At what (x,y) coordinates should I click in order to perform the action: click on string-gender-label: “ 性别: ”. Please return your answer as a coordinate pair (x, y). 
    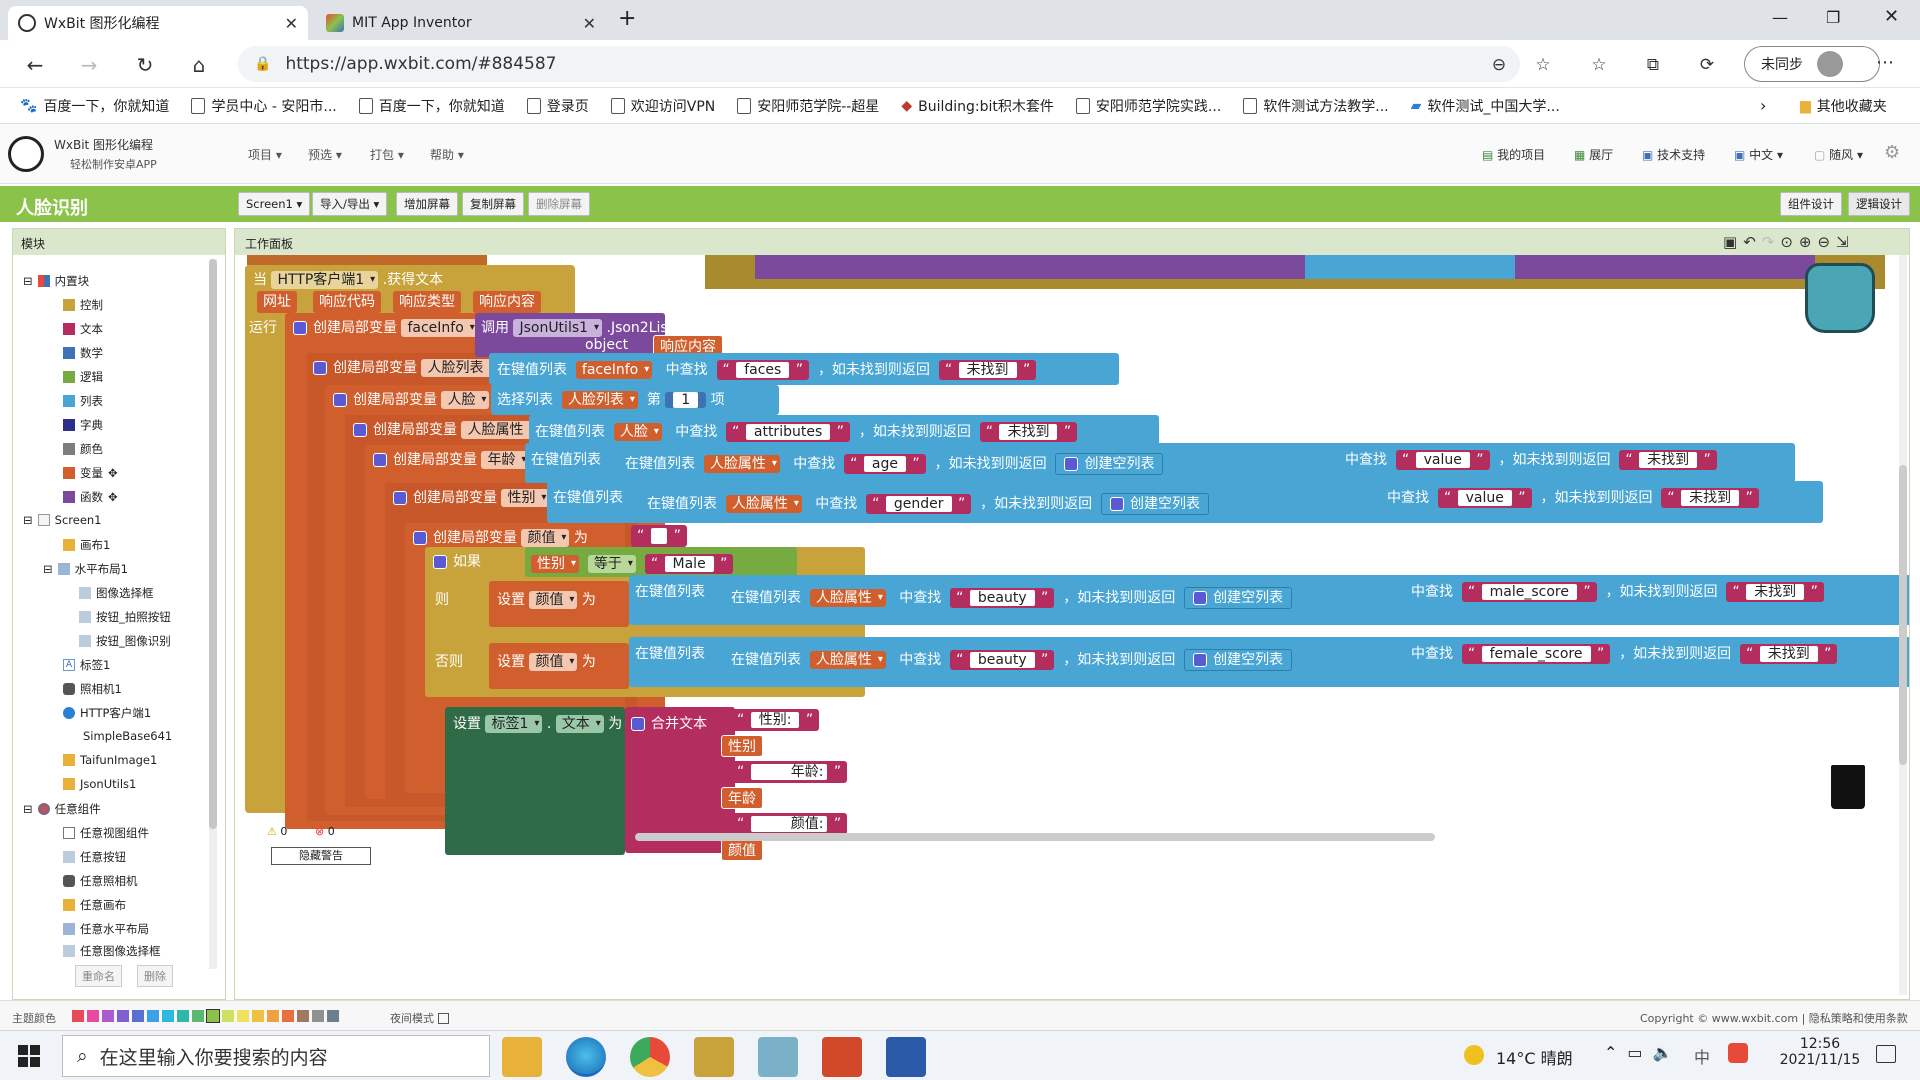
    Looking at the image, I should click on (775, 720).